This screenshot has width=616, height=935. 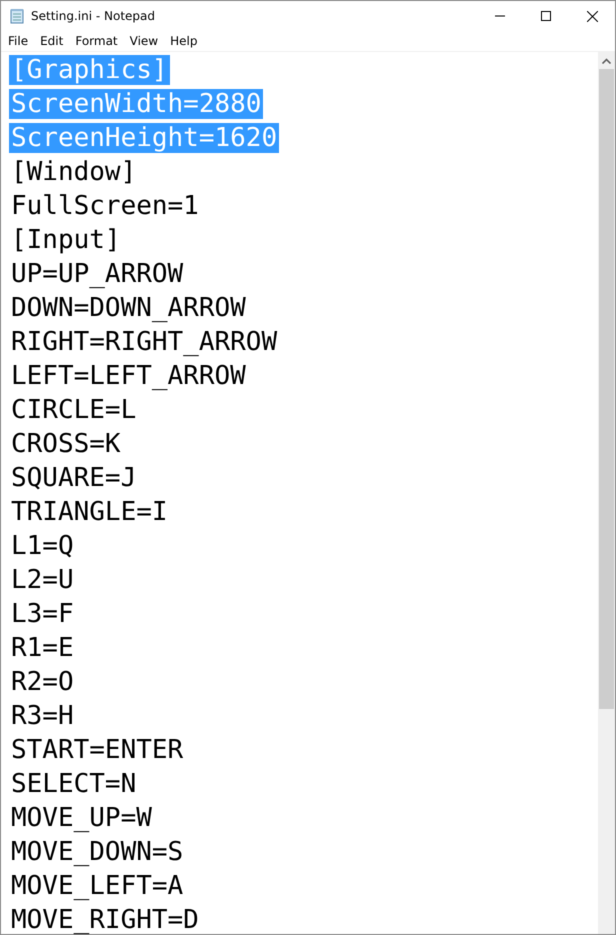 What do you see at coordinates (66, 444) in the screenshot?
I see `text-line: CROSS=K` at bounding box center [66, 444].